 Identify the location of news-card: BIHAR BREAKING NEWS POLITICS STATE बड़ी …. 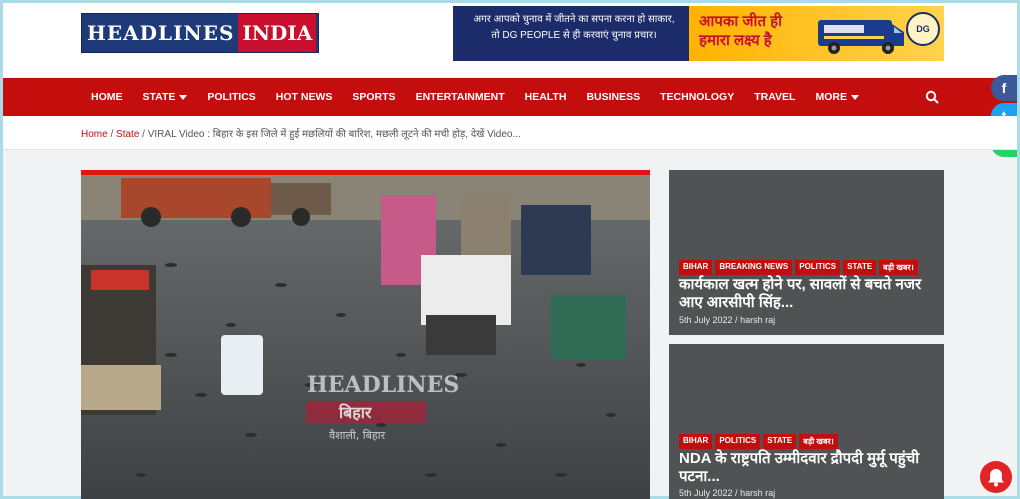
(806, 252).